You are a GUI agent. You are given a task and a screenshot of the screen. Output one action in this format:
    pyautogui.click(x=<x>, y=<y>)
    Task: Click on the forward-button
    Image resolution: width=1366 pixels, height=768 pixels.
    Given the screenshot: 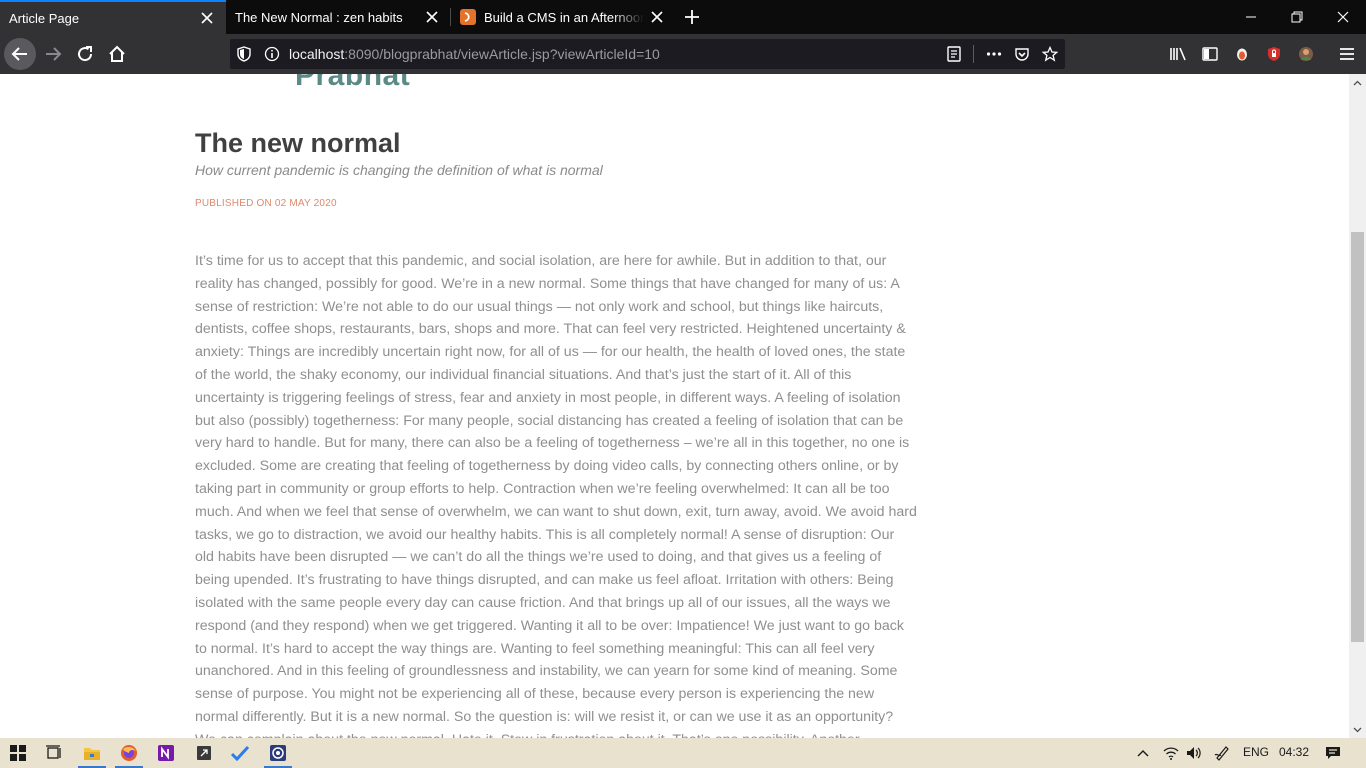 What is the action you would take?
    pyautogui.click(x=53, y=54)
    